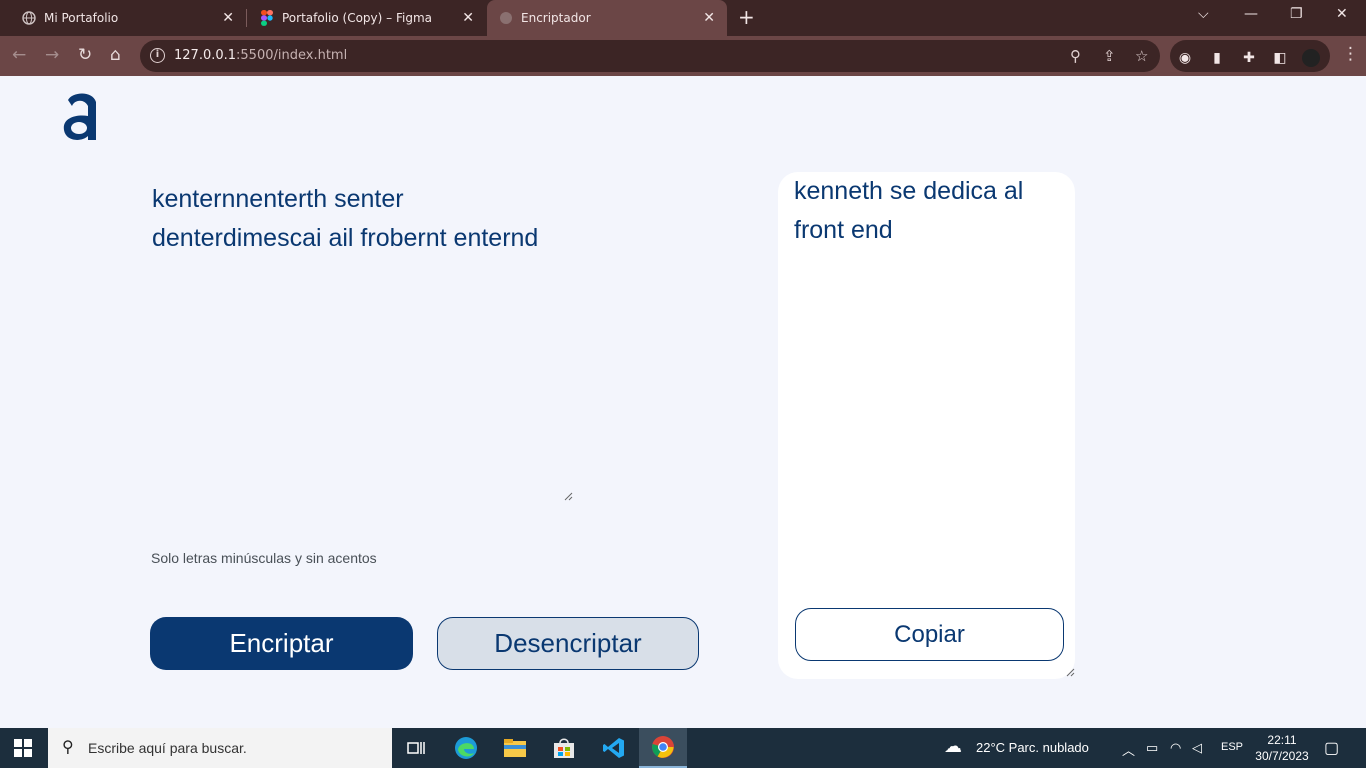  What do you see at coordinates (1350, 54) in the screenshot?
I see `menu-icon: ⋮` at bounding box center [1350, 54].